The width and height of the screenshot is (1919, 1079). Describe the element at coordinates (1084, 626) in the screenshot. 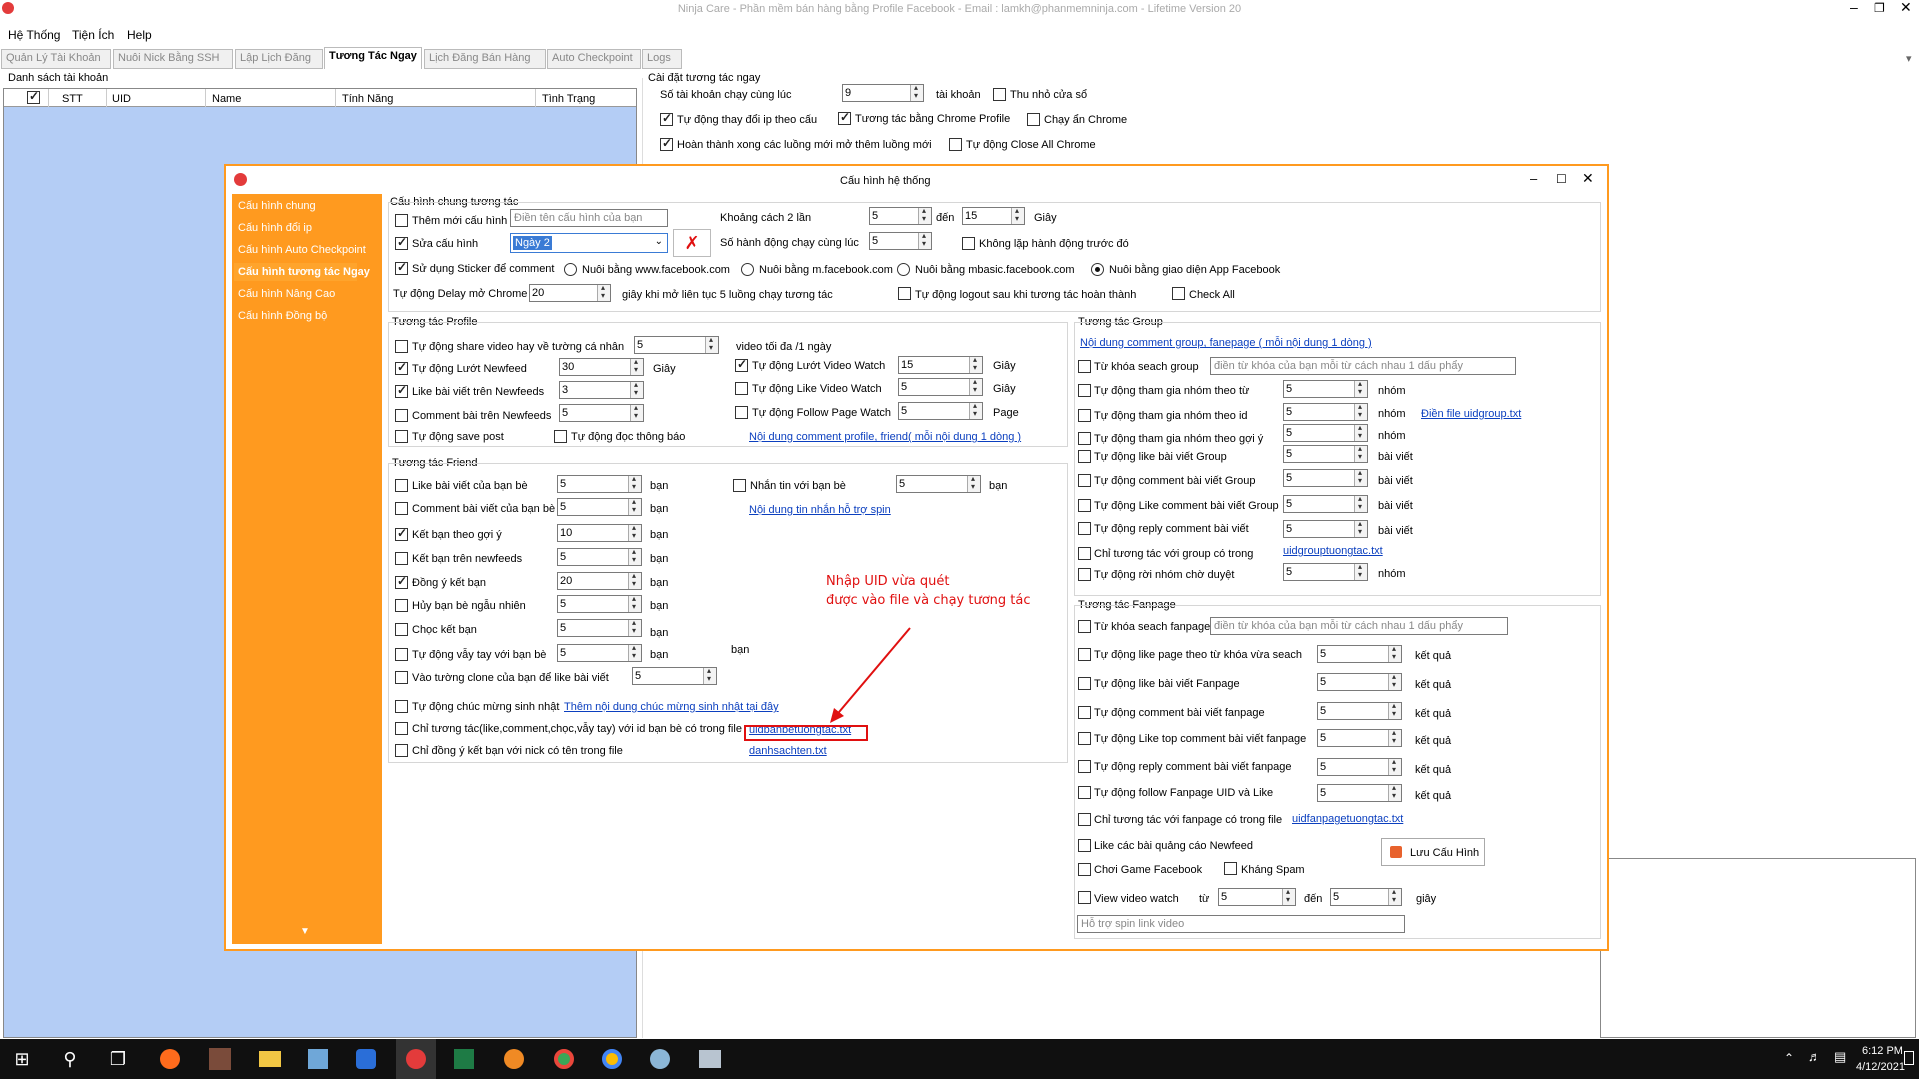

I see `fanpage-keyword-checkbox` at that location.